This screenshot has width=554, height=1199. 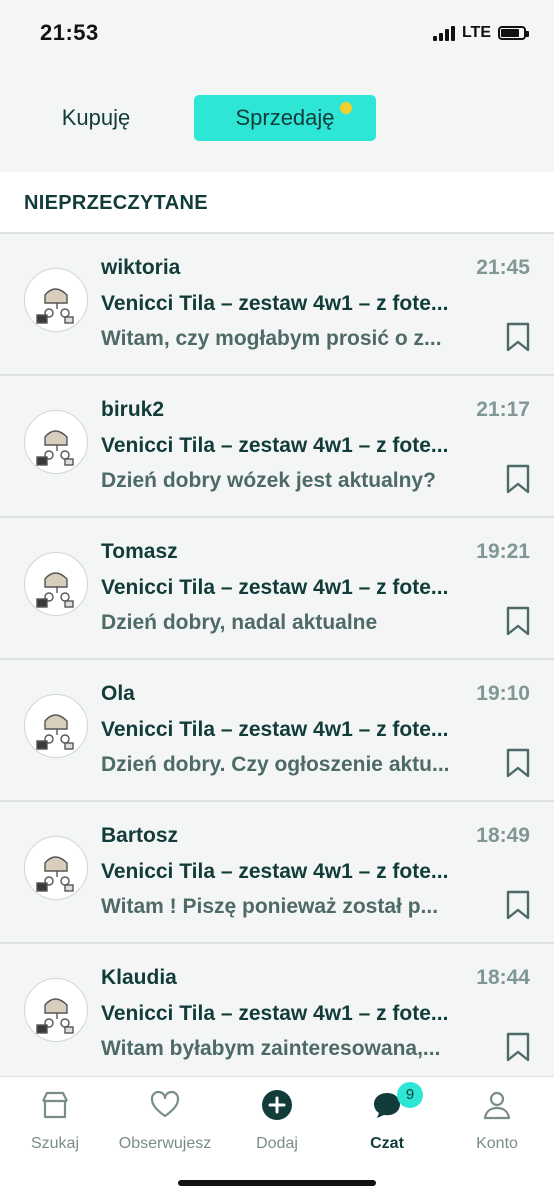 I want to click on nav-add: Dodaj, so click(x=277, y=1120).